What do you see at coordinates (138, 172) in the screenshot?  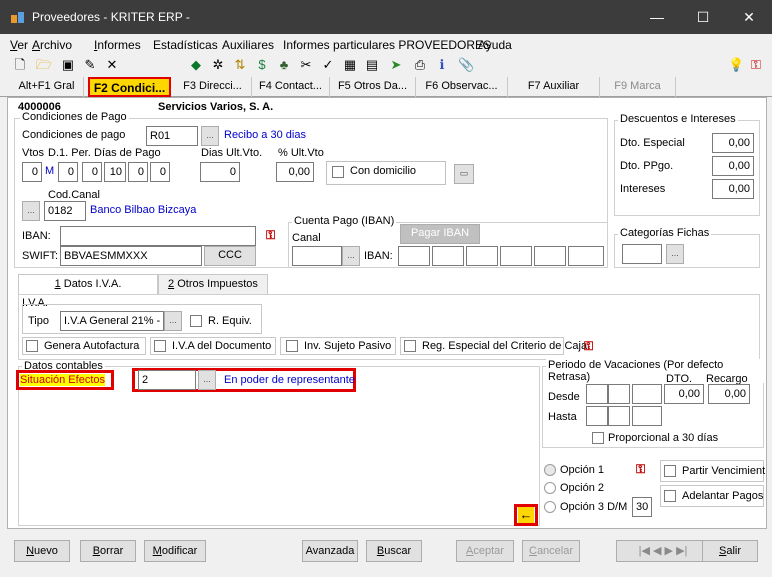 I see `dias-pago-3: 0` at bounding box center [138, 172].